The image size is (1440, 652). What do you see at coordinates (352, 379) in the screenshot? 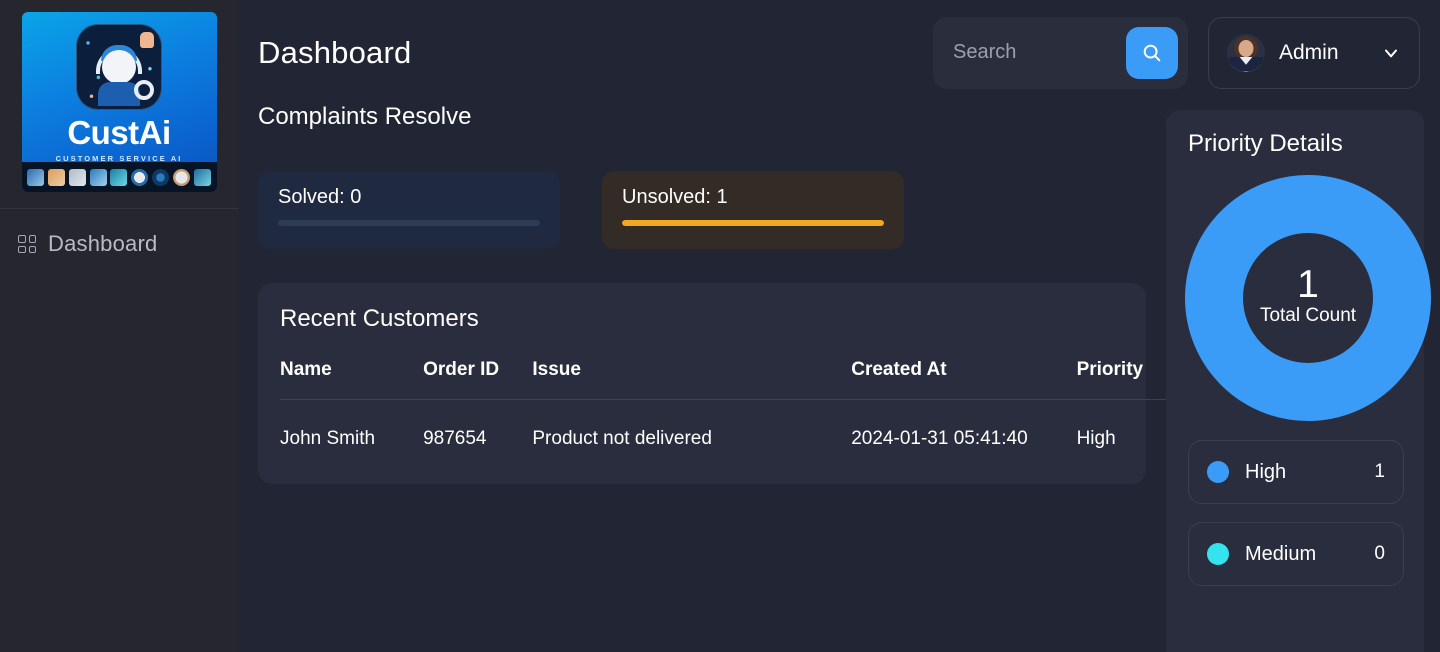
I see `column-header-name: Name` at bounding box center [352, 379].